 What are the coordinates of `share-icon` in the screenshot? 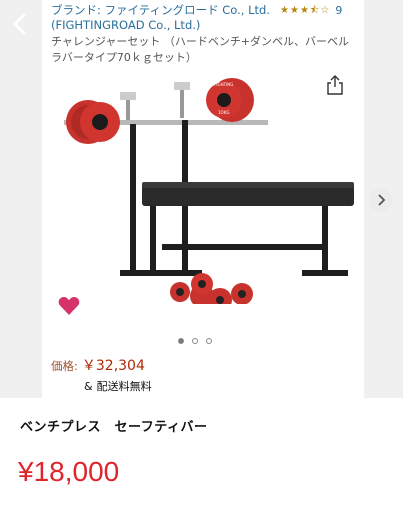 It's located at (335, 85).